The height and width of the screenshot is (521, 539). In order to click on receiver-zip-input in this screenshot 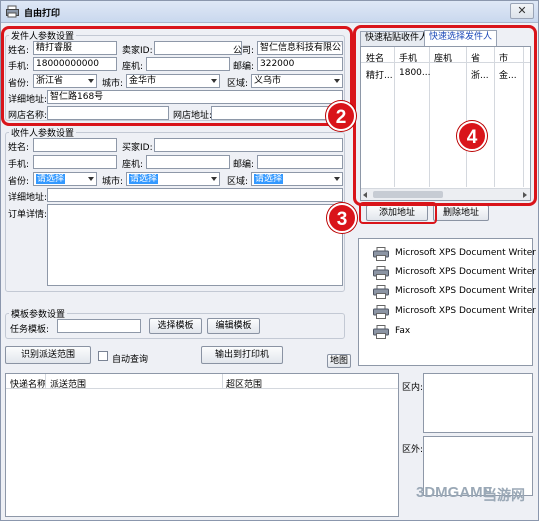, I will do `click(300, 162)`.